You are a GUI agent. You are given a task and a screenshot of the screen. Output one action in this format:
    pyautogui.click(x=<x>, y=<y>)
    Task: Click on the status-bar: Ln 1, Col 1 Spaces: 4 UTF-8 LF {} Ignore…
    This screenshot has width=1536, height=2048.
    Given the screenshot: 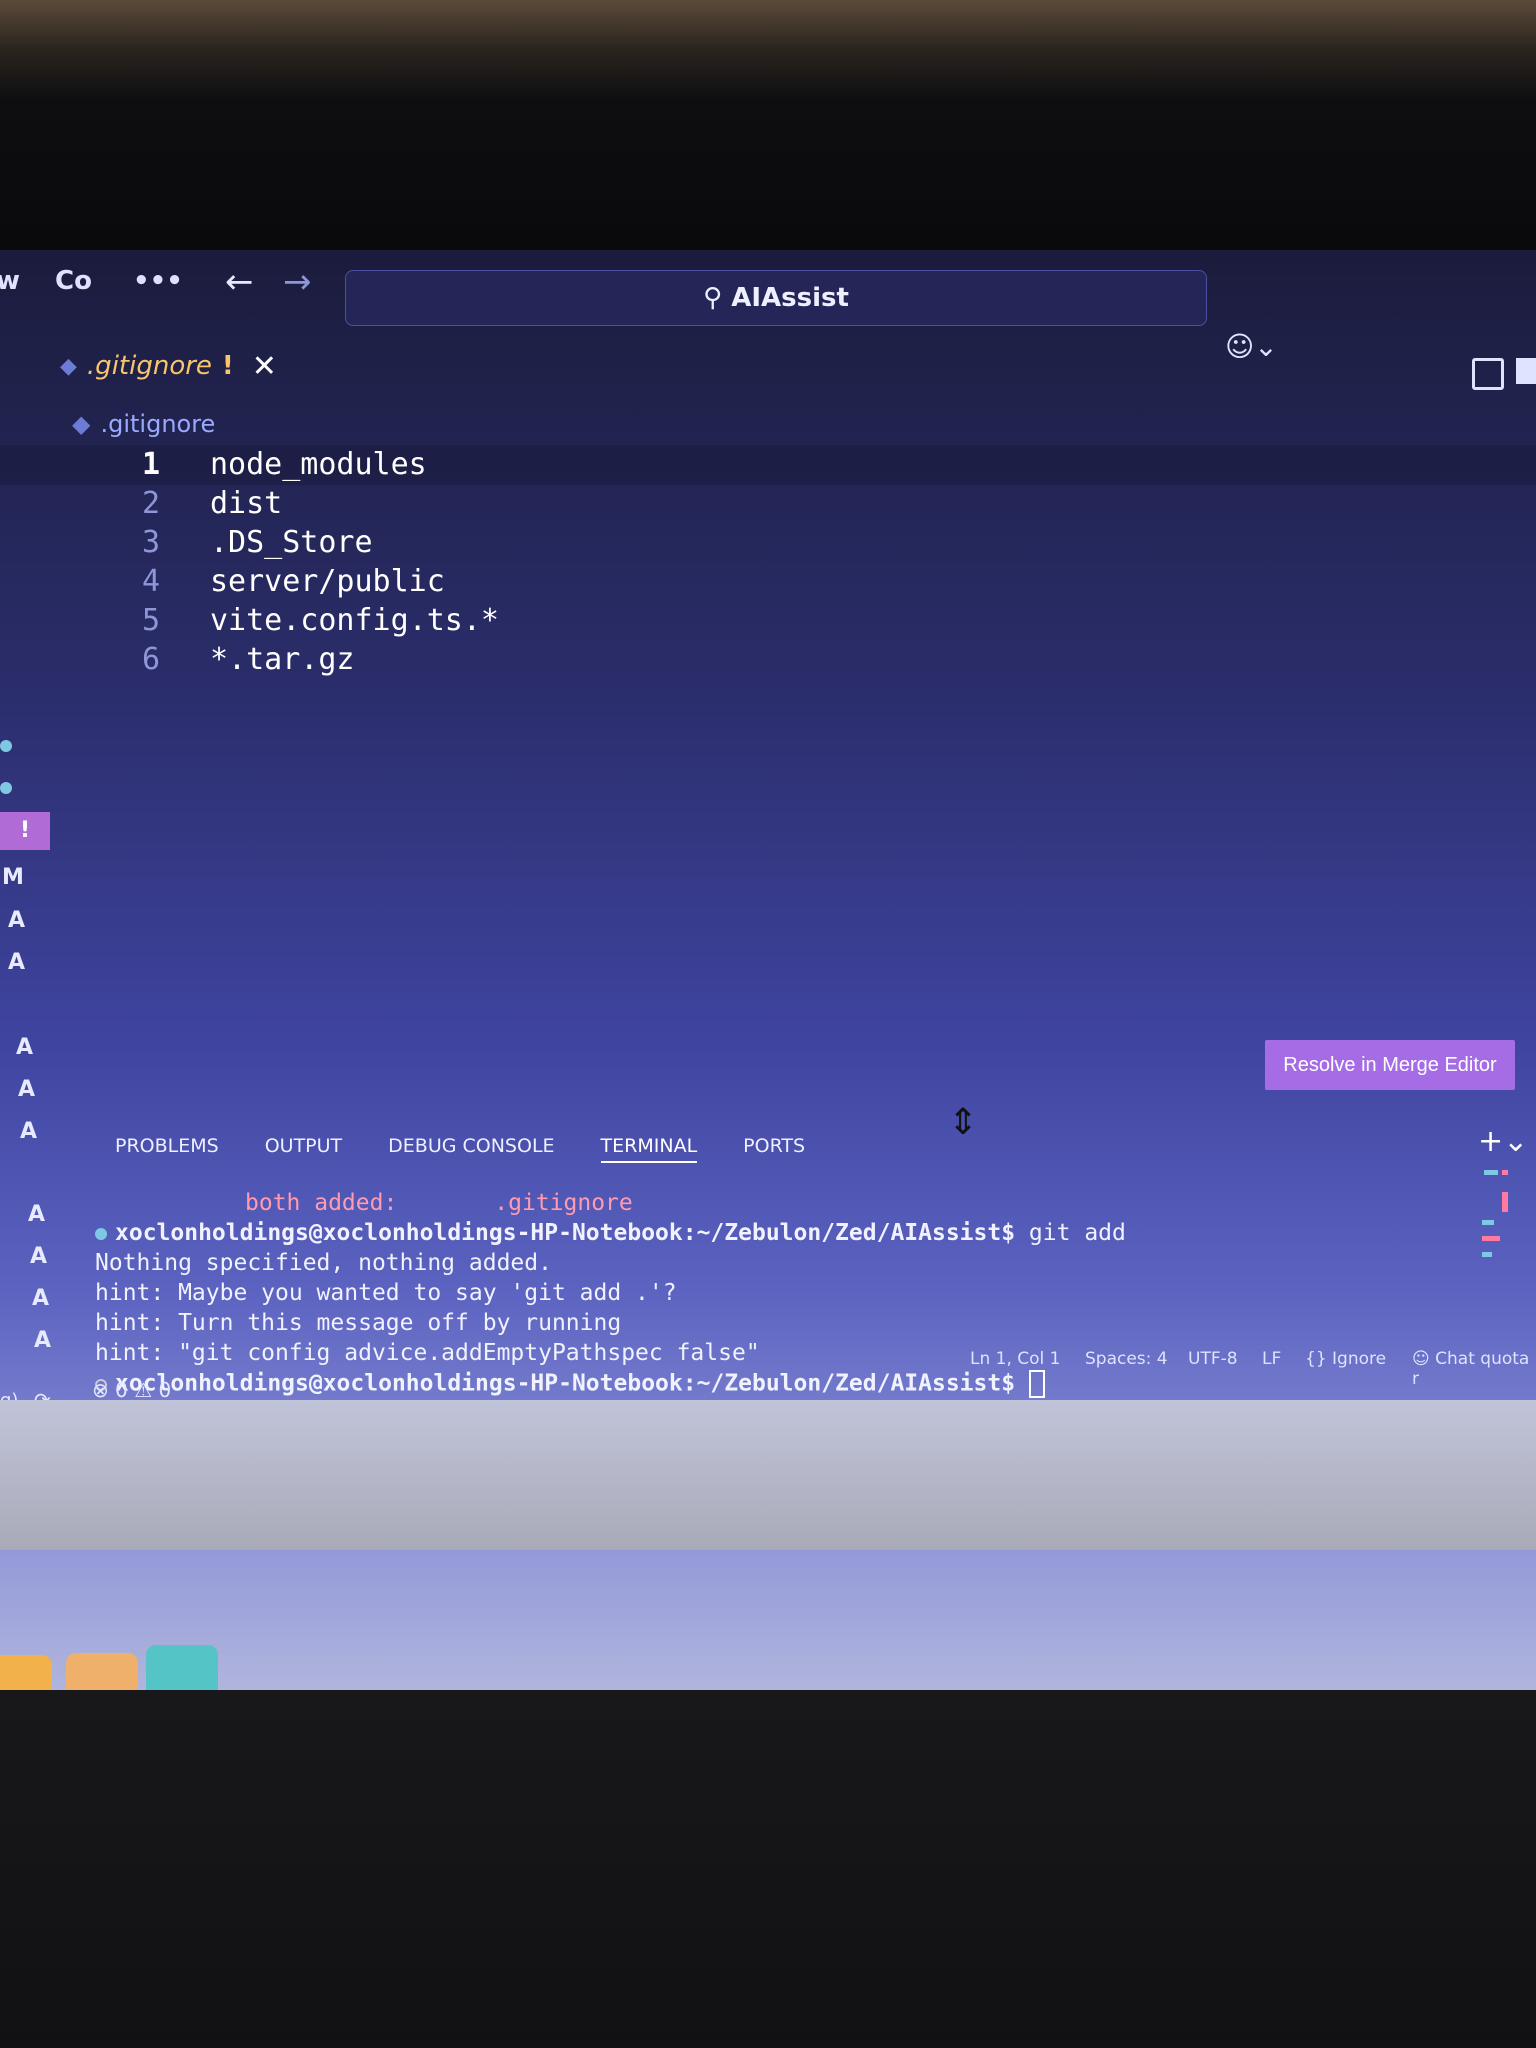 What is the action you would take?
    pyautogui.click(x=768, y=1362)
    